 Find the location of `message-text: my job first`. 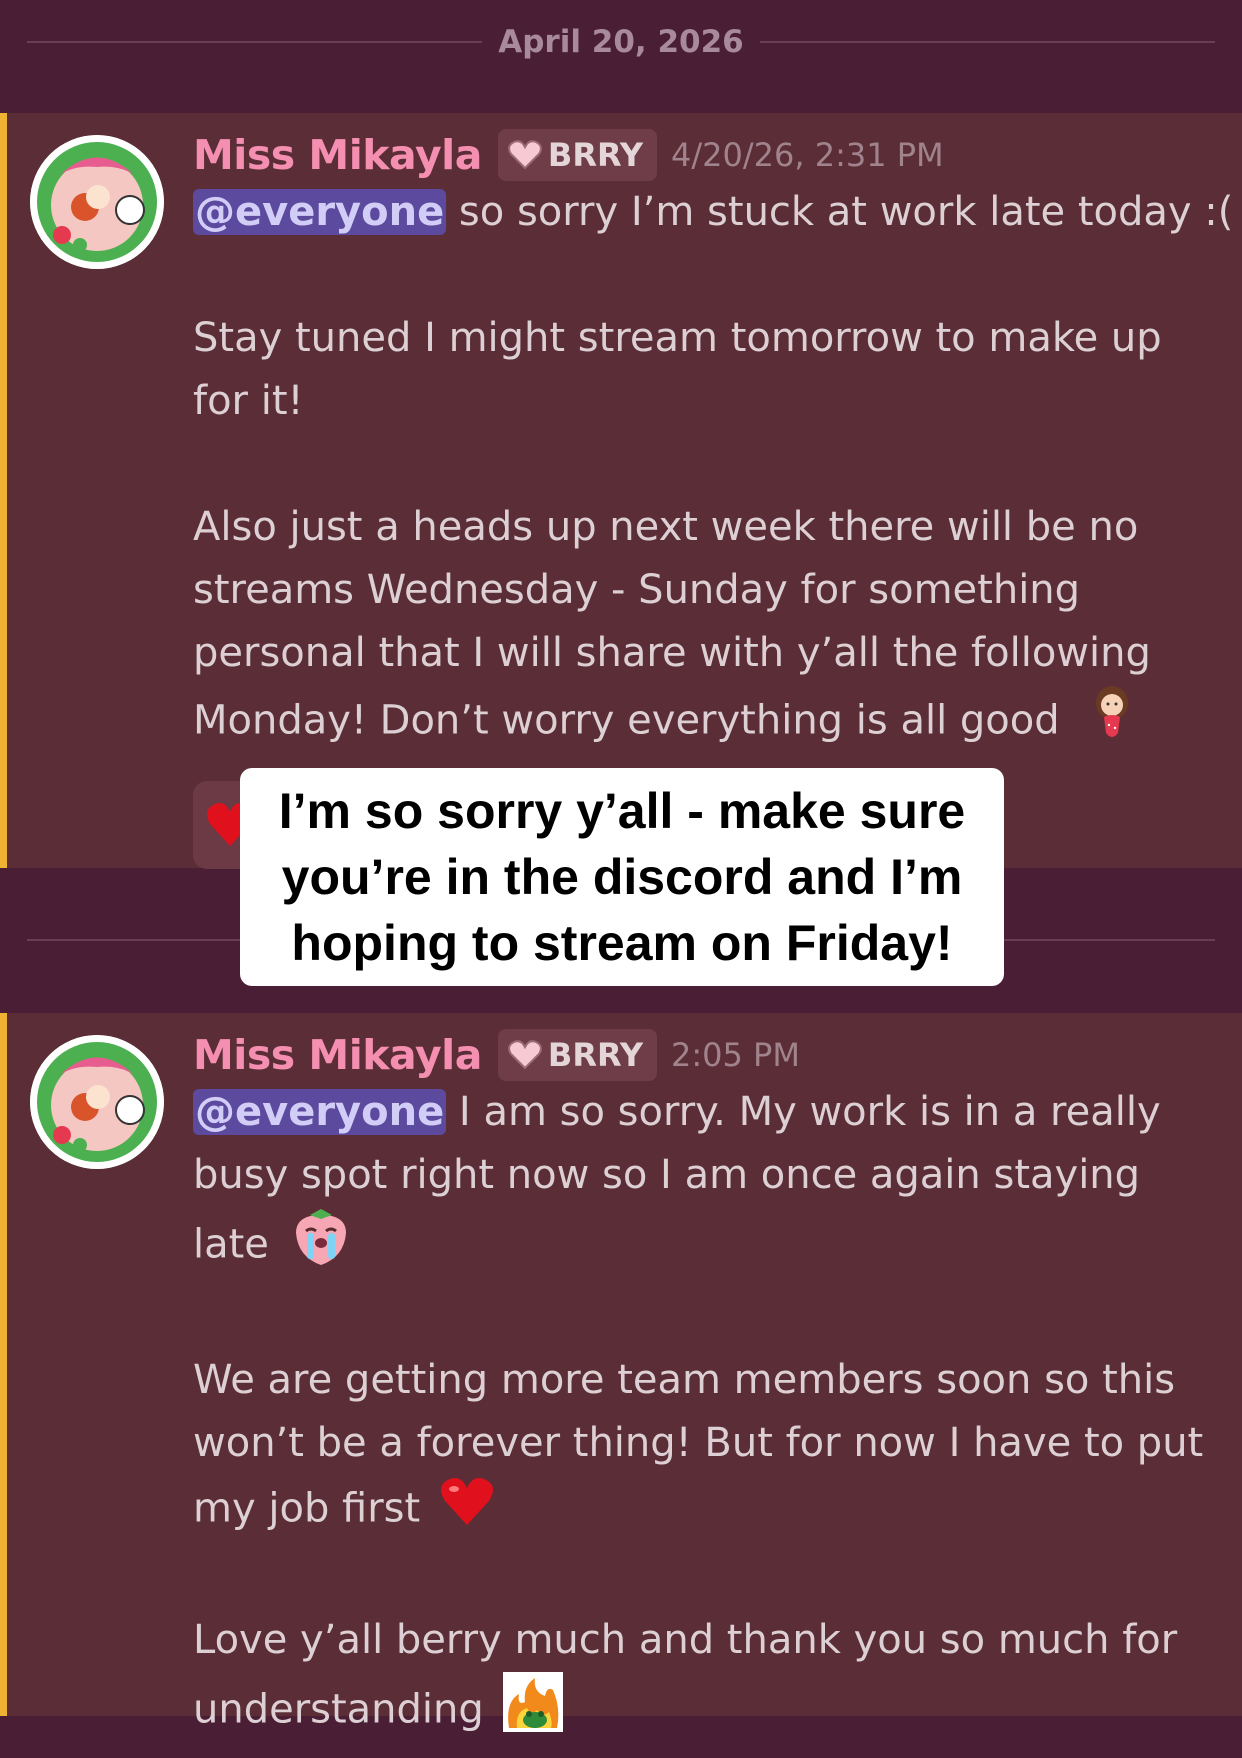

message-text: my job first is located at coordinates (307, 1508).